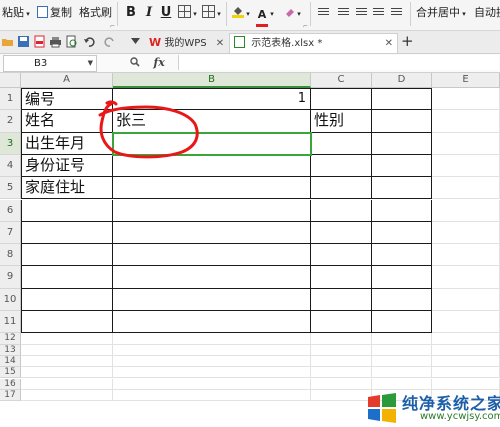 The height and width of the screenshot is (427, 500). I want to click on cell-a10, so click(67, 299).